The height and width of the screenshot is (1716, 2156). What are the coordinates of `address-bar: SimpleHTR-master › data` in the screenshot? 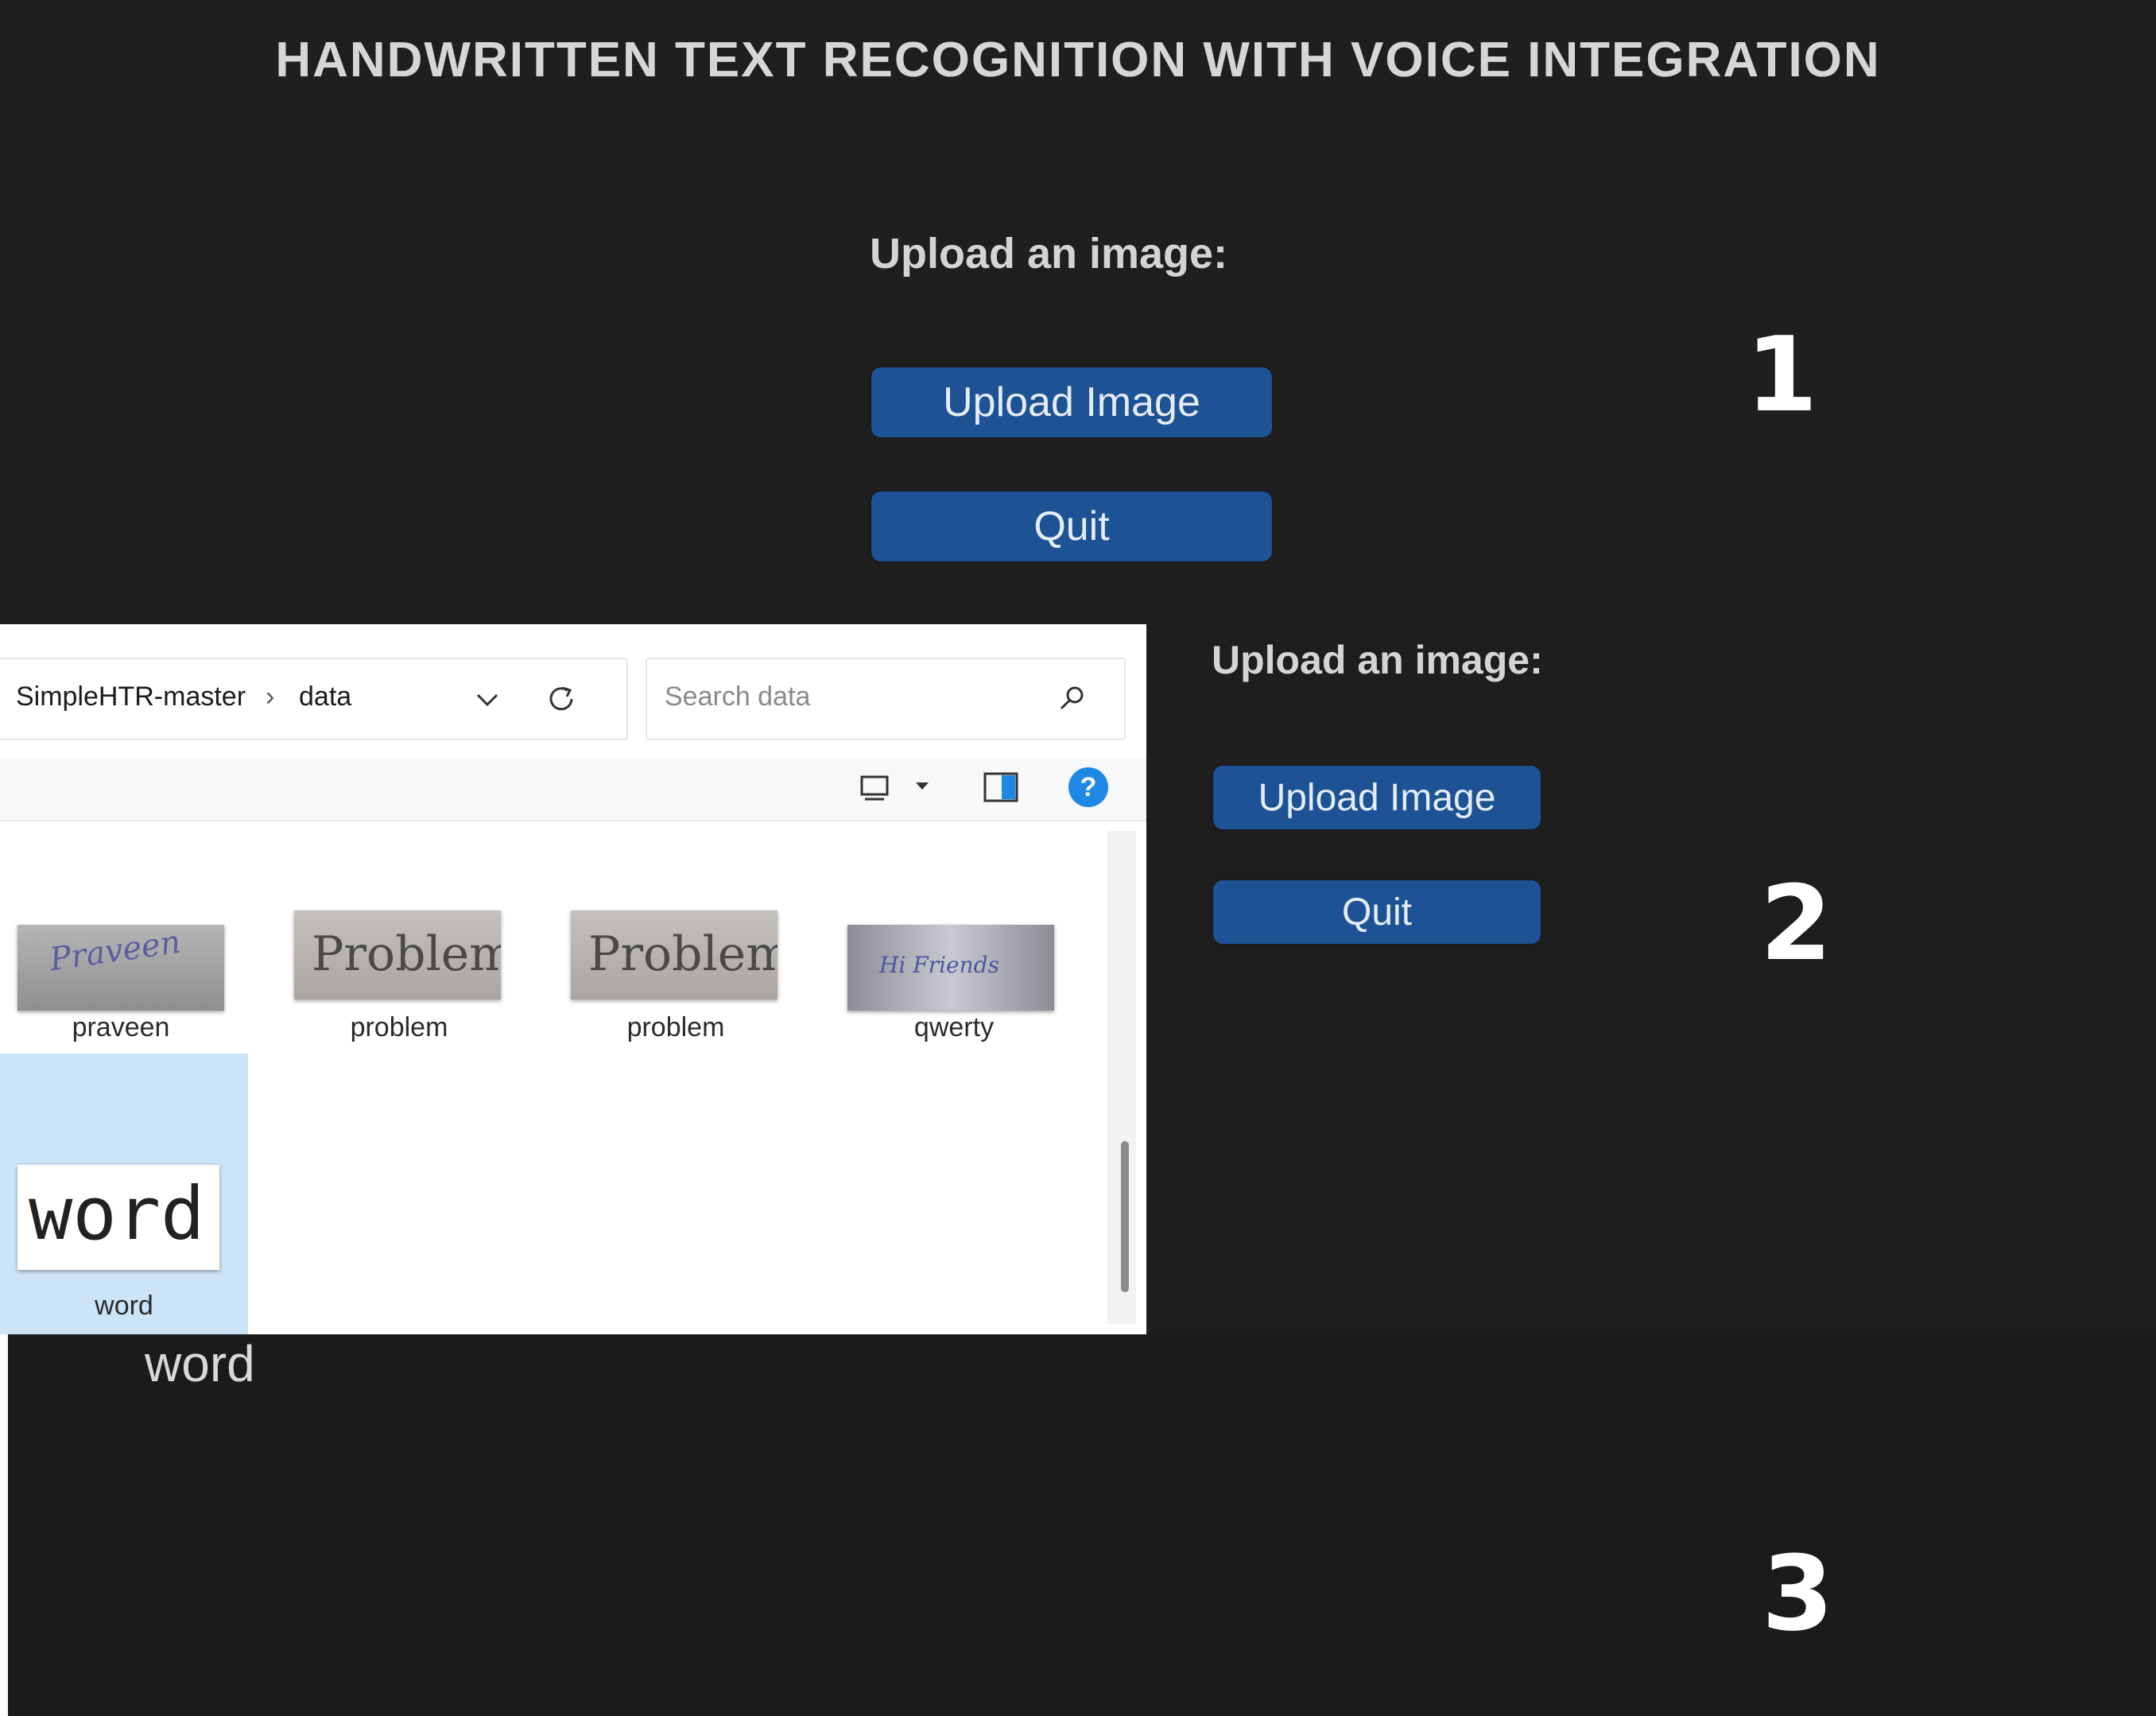 It's located at (314, 699).